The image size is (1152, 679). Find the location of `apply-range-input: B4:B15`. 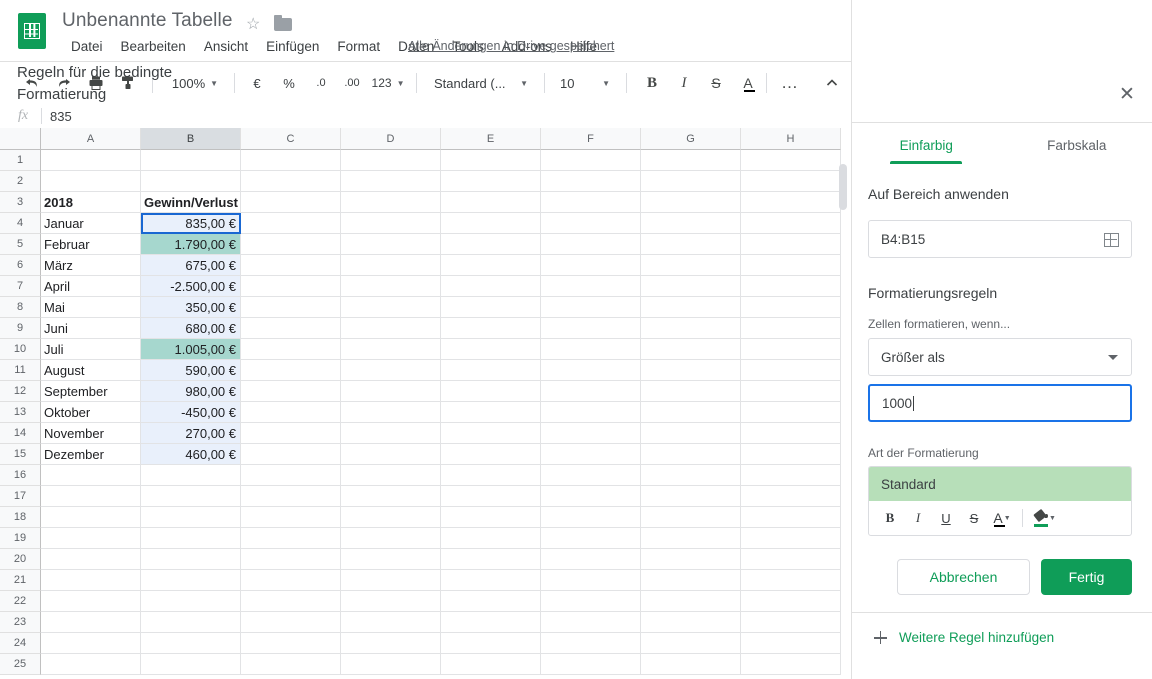

apply-range-input: B4:B15 is located at coordinates (1000, 239).